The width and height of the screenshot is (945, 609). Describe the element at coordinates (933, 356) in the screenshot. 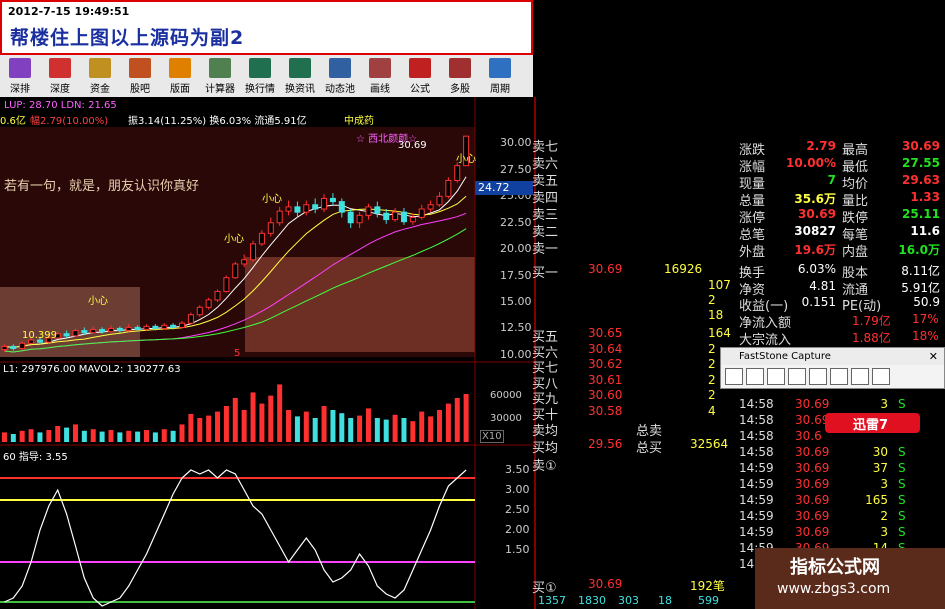

I see `faststone-close-button: ✕` at that location.